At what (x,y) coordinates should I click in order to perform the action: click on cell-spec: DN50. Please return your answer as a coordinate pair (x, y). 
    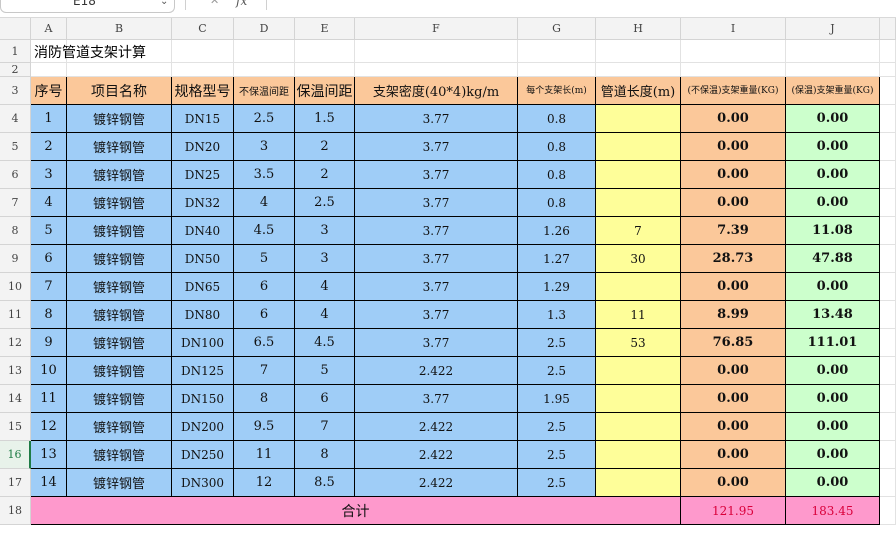
    Looking at the image, I should click on (203, 259).